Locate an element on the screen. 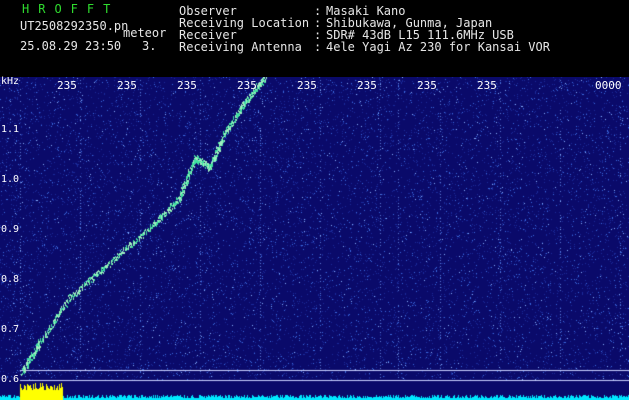 The height and width of the screenshot is (400, 629). app-brand: HROFFT is located at coordinates (71, 9).